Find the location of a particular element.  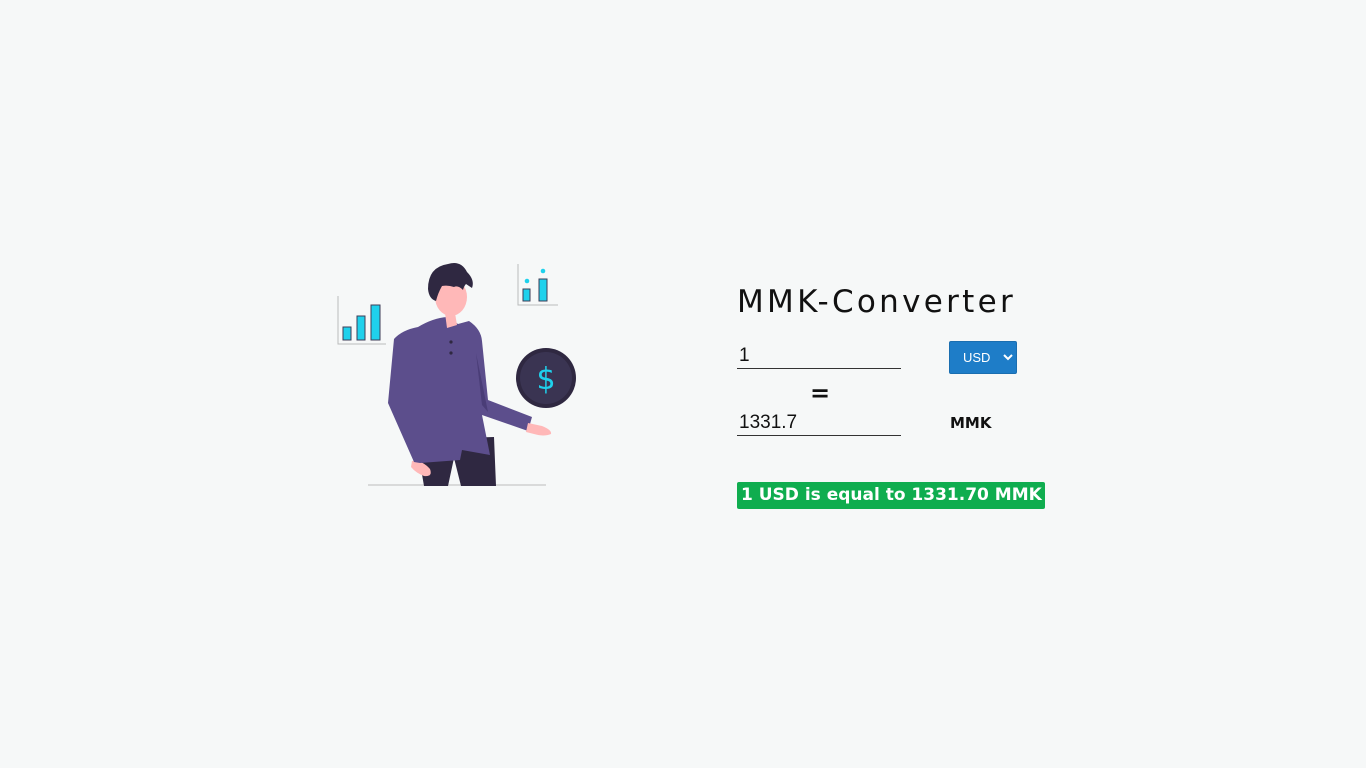

hero-illustration: $ is located at coordinates (460, 375).